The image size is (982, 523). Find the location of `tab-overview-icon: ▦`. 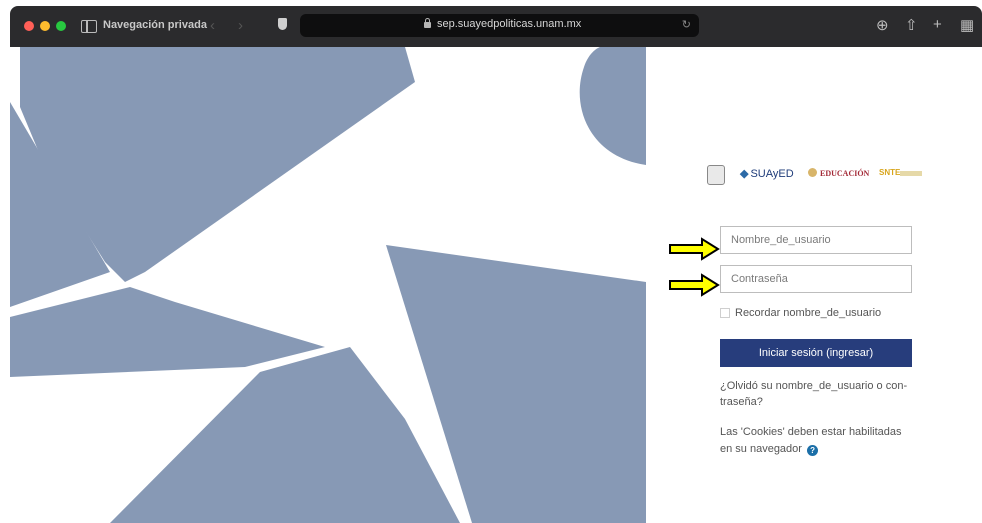

tab-overview-icon: ▦ is located at coordinates (967, 25).